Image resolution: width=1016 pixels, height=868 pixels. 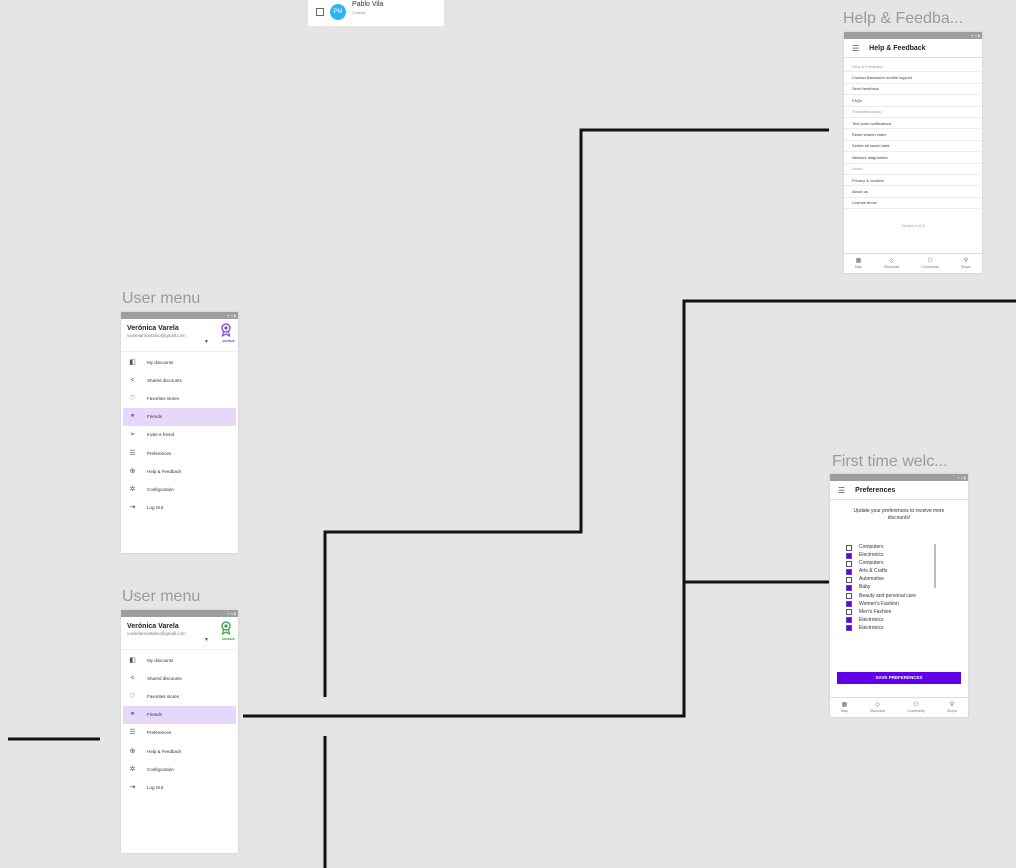 What do you see at coordinates (913, 147) in the screenshot?
I see `list-item: Delete all saved data` at bounding box center [913, 147].